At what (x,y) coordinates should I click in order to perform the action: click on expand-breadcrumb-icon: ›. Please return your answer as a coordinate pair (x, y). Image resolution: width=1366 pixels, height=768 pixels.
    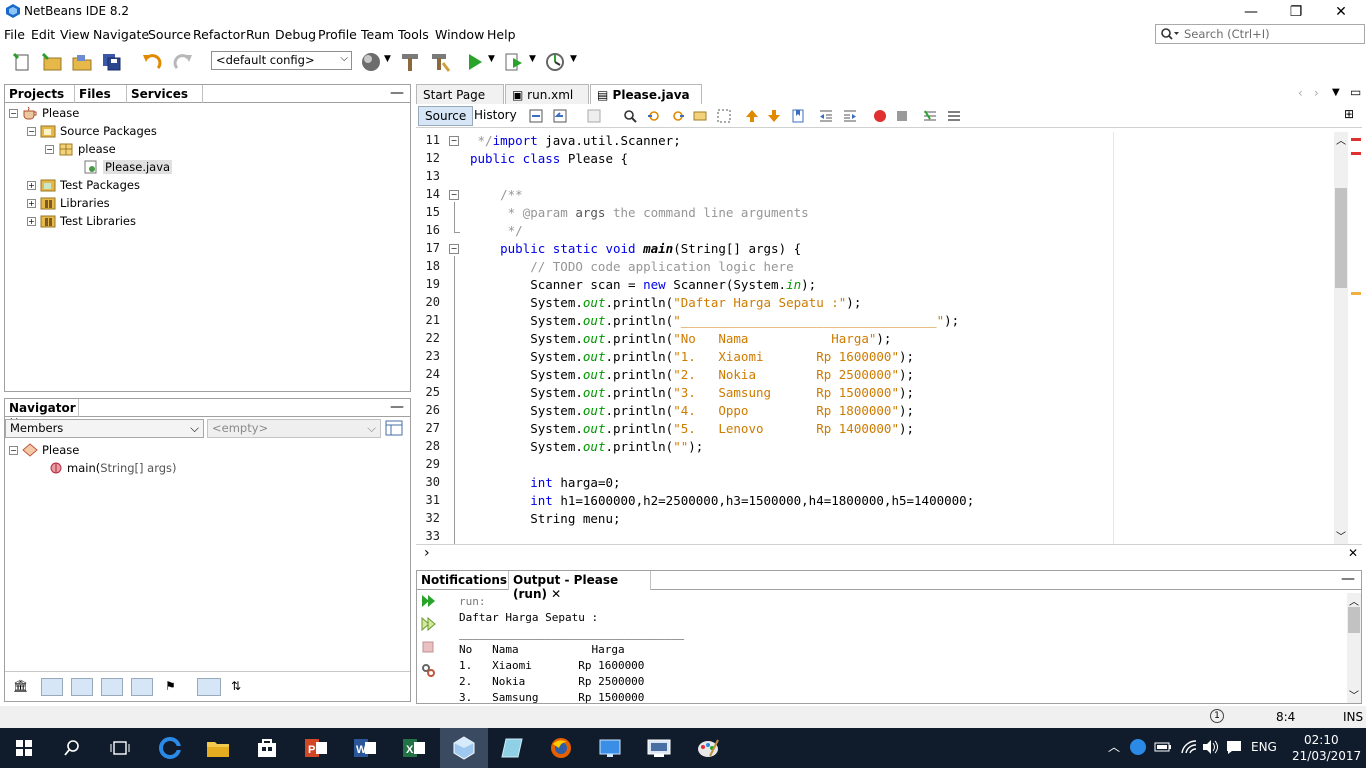
    Looking at the image, I should click on (427, 553).